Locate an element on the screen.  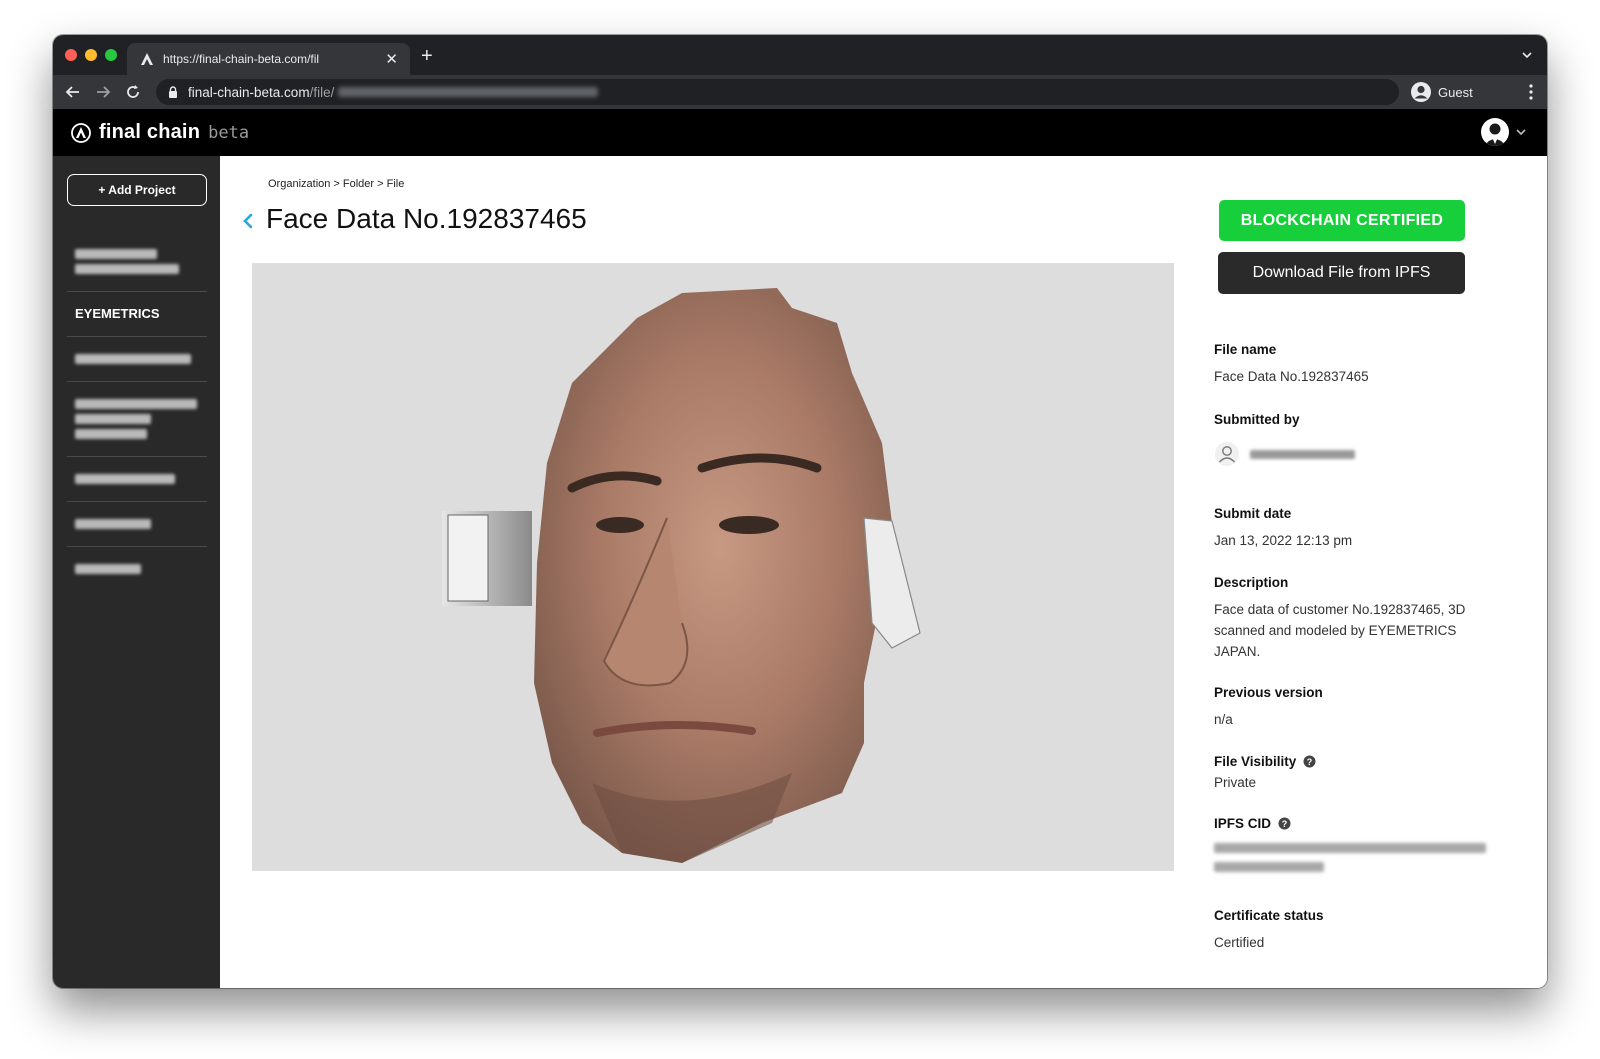
reload-icon is located at coordinates (133, 92).